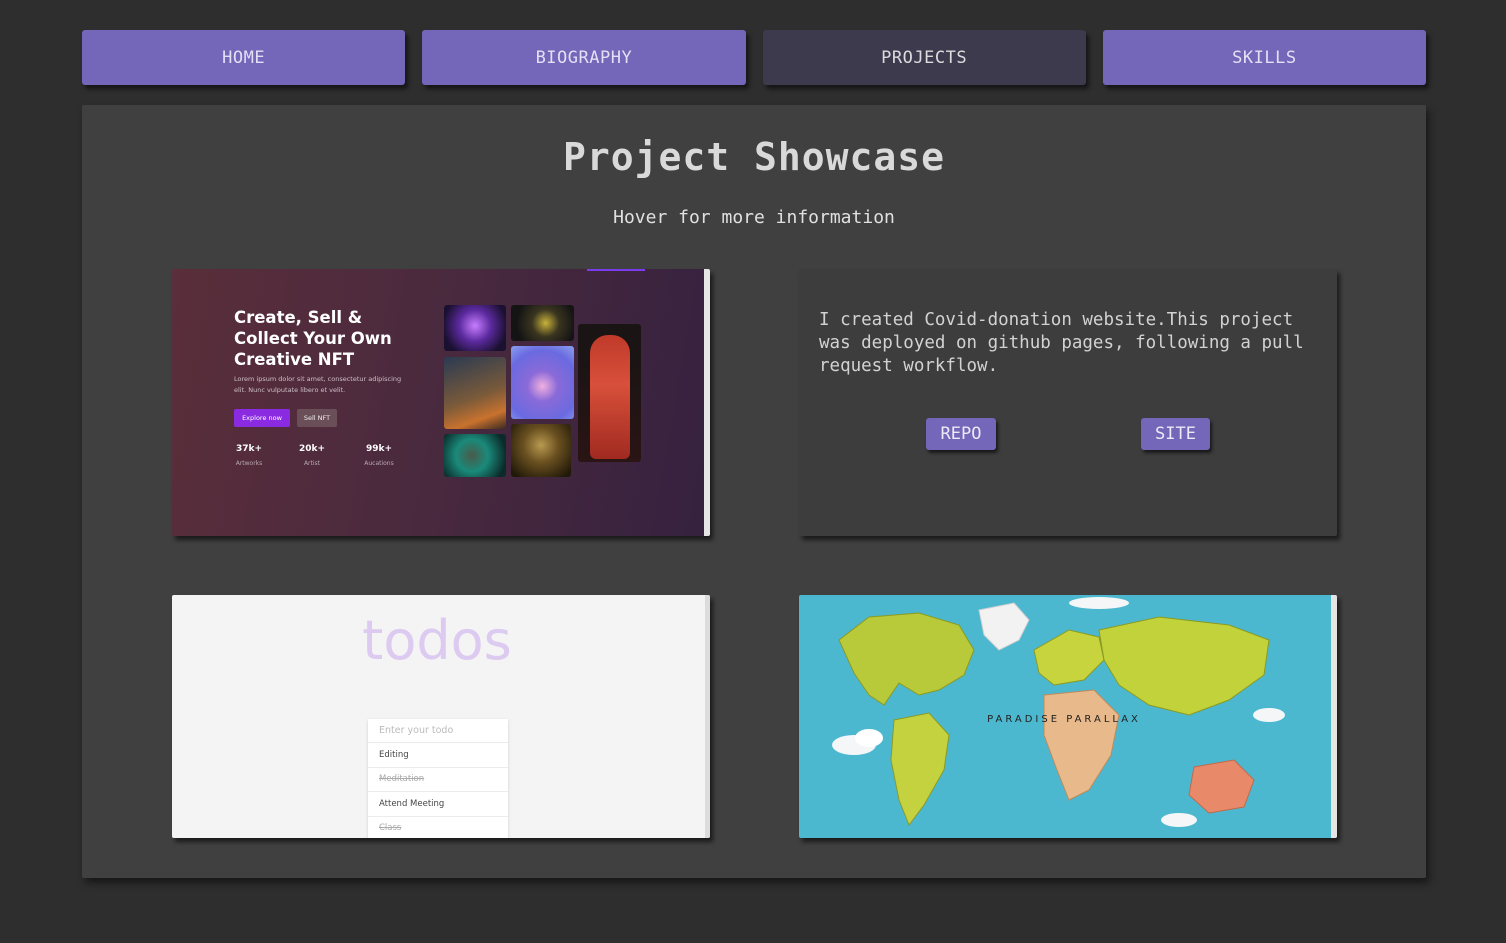  Describe the element at coordinates (317, 418) in the screenshot. I see `nft-sell-button: Sell NFT` at that location.